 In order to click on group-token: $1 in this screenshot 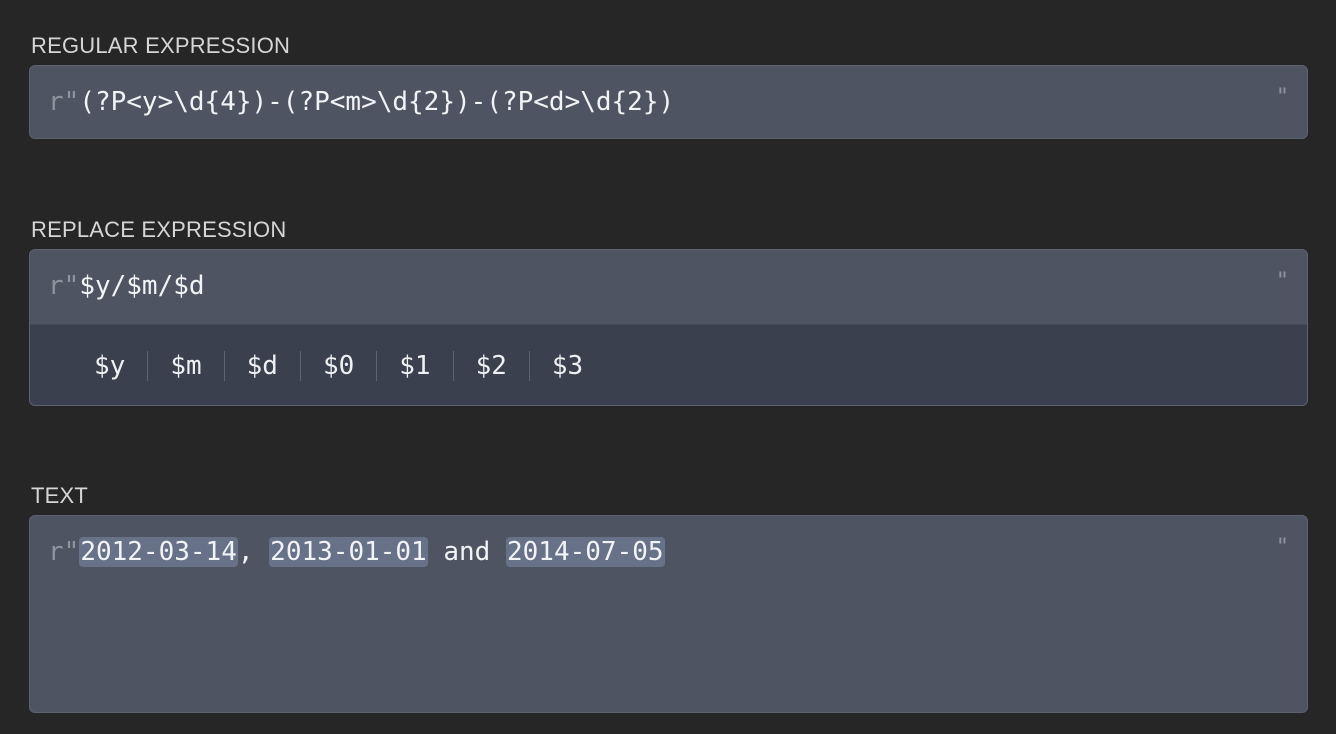, I will do `click(425, 366)`.